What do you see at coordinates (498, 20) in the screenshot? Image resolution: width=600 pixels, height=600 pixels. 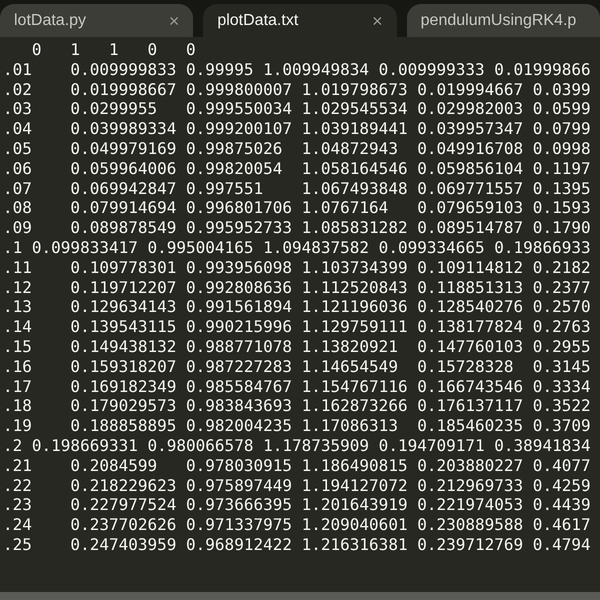 I see `tab-label: pendulumUsingRK4.p` at bounding box center [498, 20].